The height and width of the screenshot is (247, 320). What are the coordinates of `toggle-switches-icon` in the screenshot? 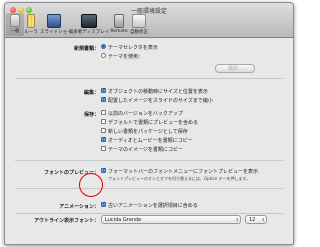 It's located at (15, 20).